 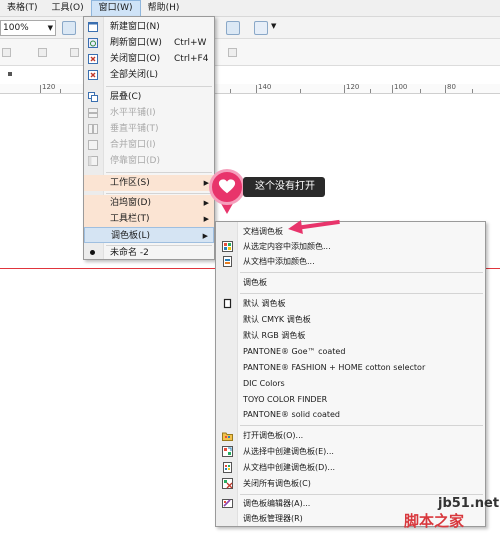 What do you see at coordinates (134, 75) in the screenshot?
I see `menu-item-label: 全部关闭(L)` at bounding box center [134, 75].